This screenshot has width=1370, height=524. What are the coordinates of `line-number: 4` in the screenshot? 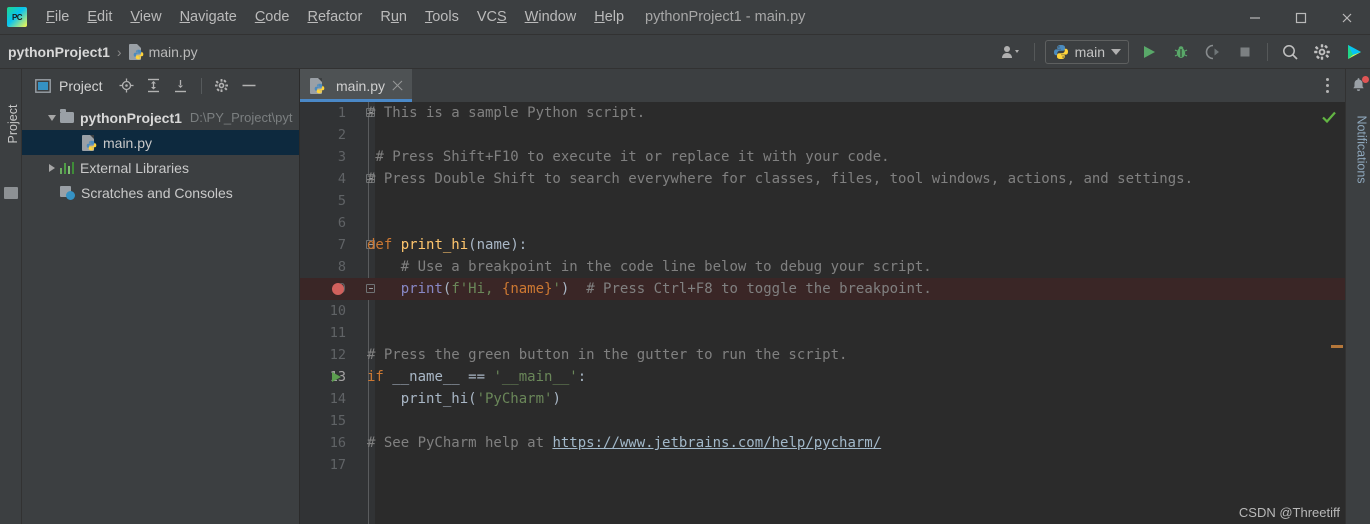 It's located at (341, 179).